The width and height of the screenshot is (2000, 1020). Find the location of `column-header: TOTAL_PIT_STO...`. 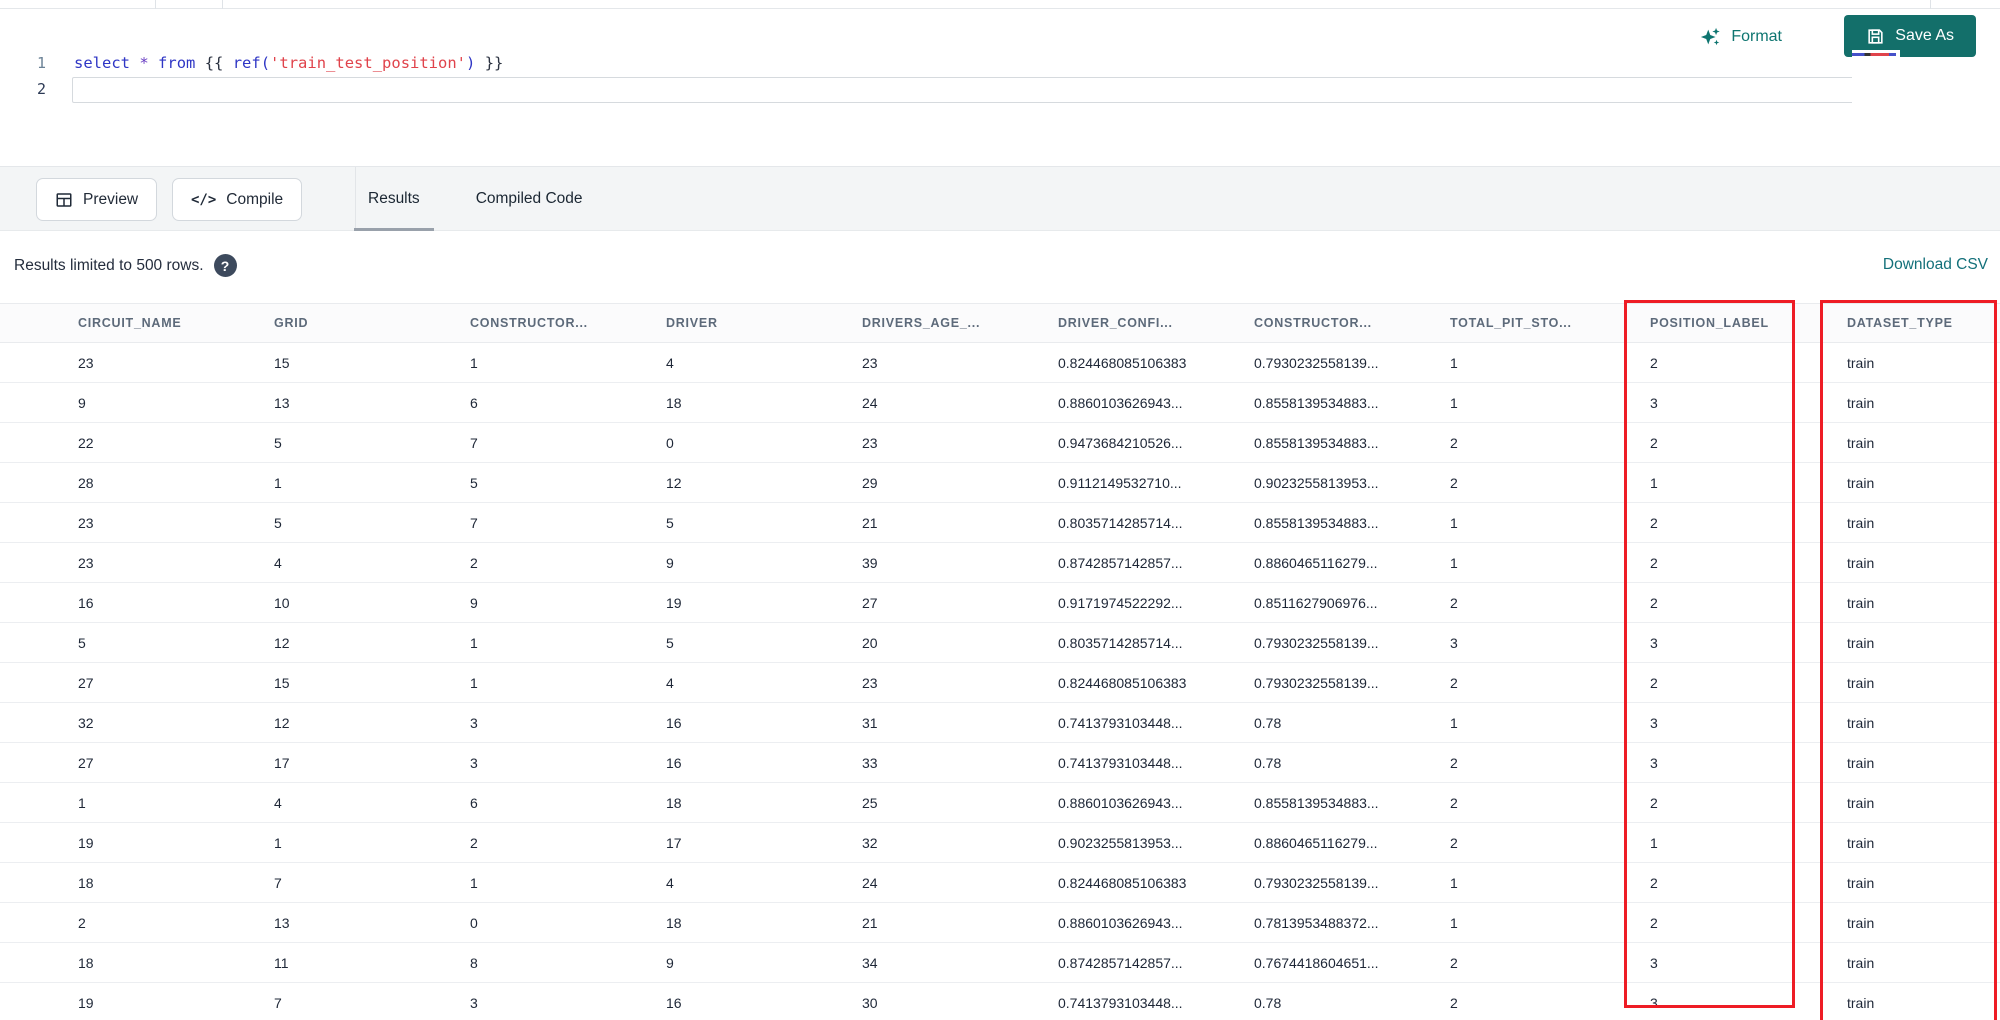

column-header: TOTAL_PIT_STO... is located at coordinates (1511, 323).